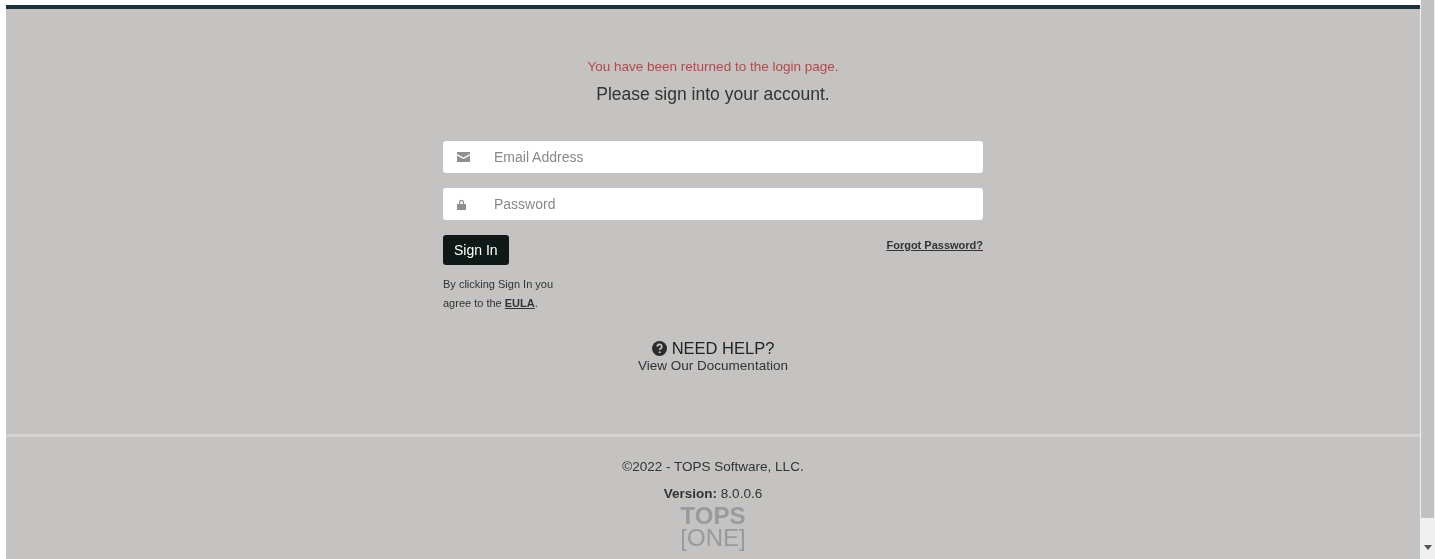 This screenshot has width=1435, height=559. What do you see at coordinates (498, 293) in the screenshot?
I see `eula-notice: By clicking Sign In you agree to the EULA.` at bounding box center [498, 293].